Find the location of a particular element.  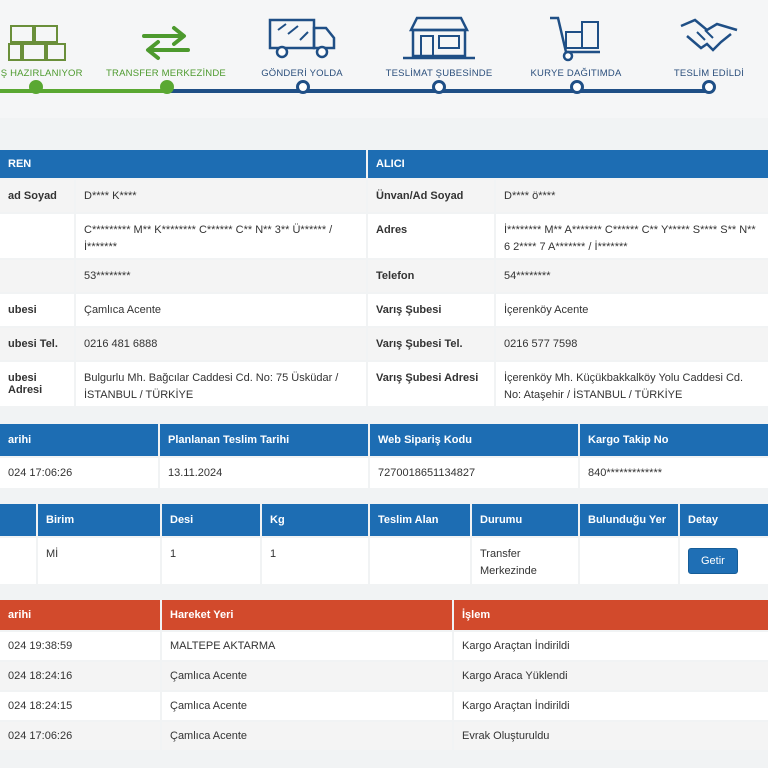

step-label: KURYE DAĞITIMDA is located at coordinates (576, 73).